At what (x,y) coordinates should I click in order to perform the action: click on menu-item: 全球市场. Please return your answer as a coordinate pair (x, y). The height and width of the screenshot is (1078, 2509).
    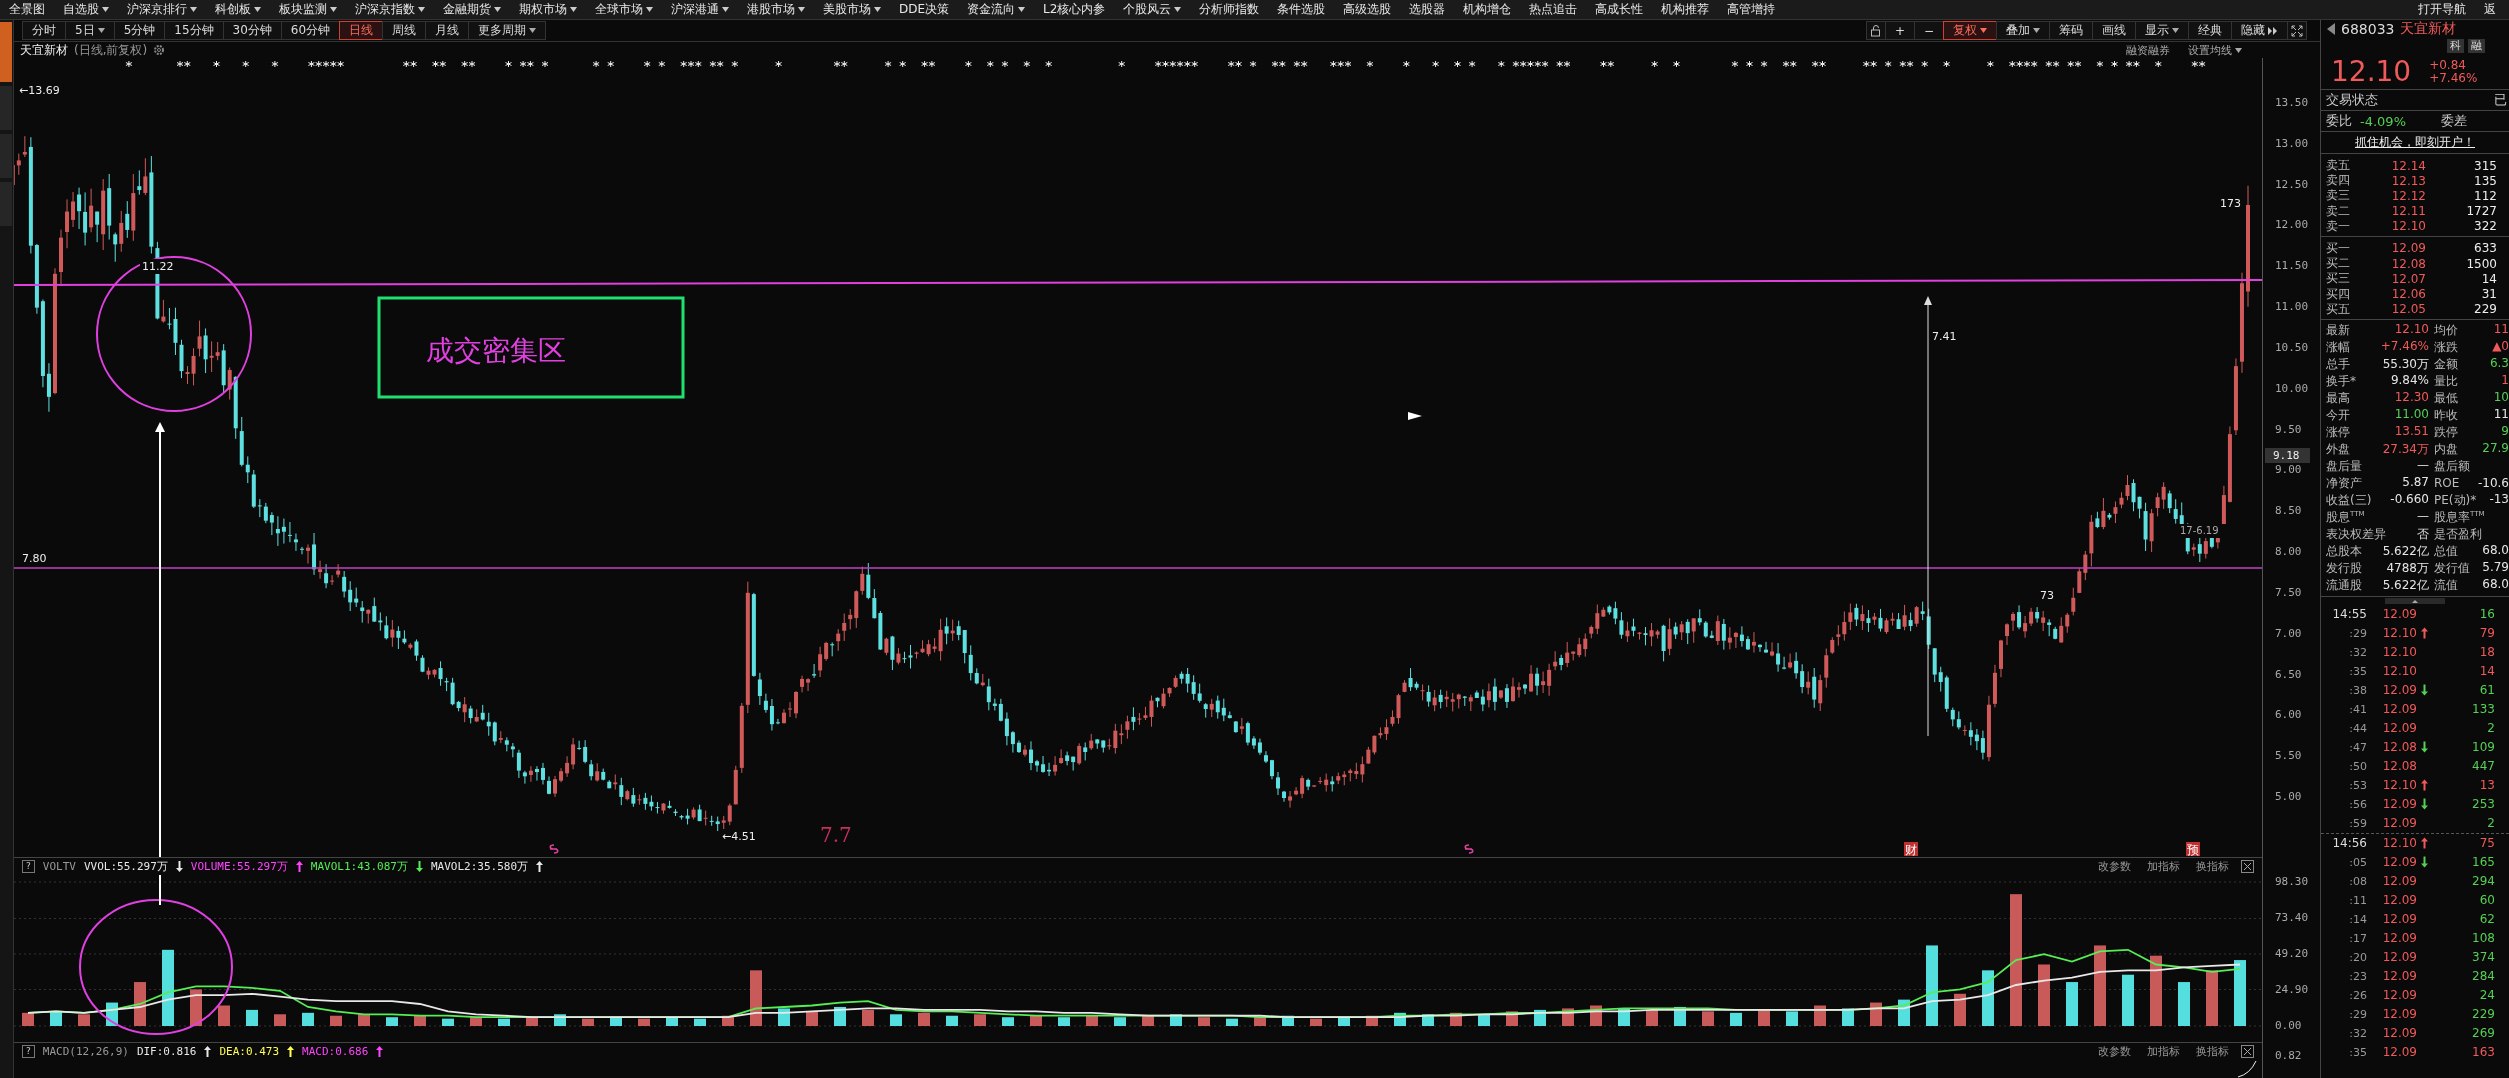
    Looking at the image, I should click on (624, 9).